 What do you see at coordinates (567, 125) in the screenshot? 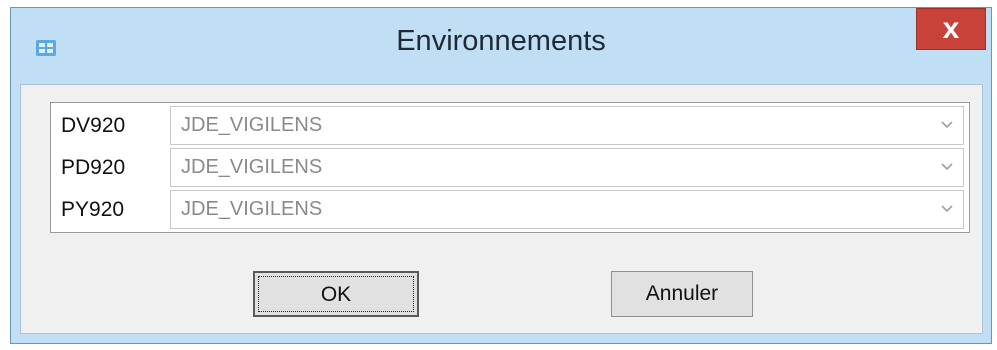
I see `environment-dropdown-dv920: JDE_VIGILENS` at bounding box center [567, 125].